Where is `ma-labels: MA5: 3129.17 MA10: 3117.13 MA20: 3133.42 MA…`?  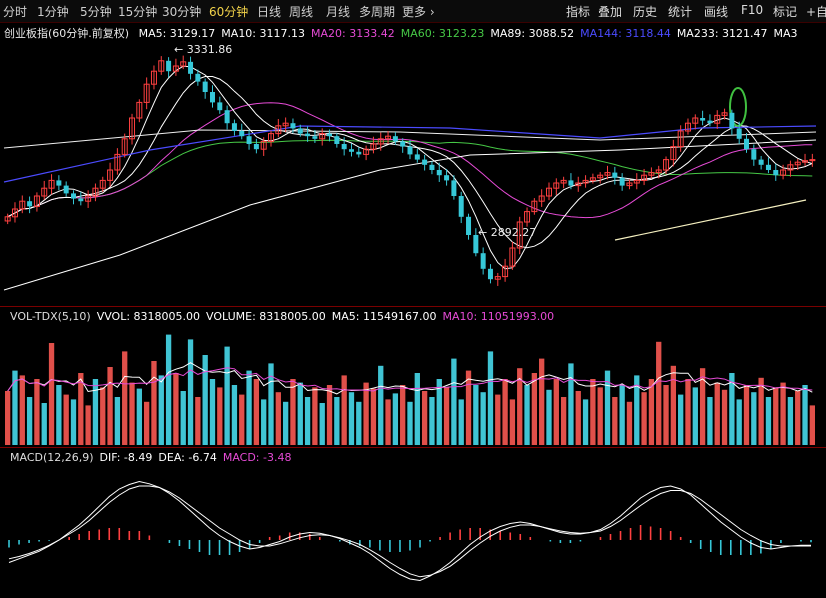
ma-labels: MA5: 3129.17 MA10: 3117.13 MA20: 3133.42 MA… is located at coordinates (465, 33).